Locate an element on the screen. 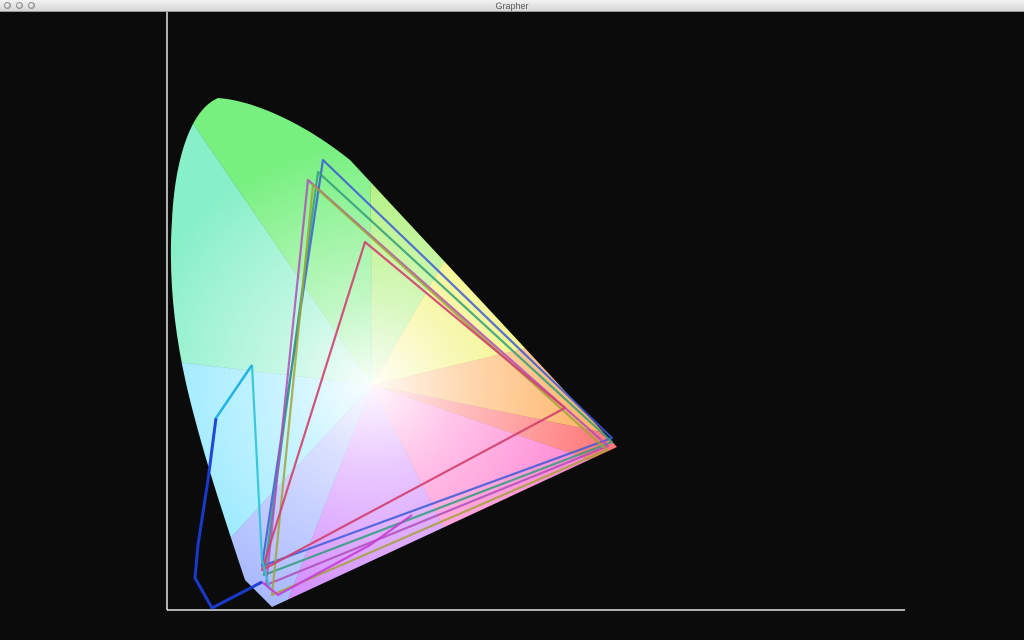 The height and width of the screenshot is (640, 1024). window-title: Grapher is located at coordinates (512, 6).